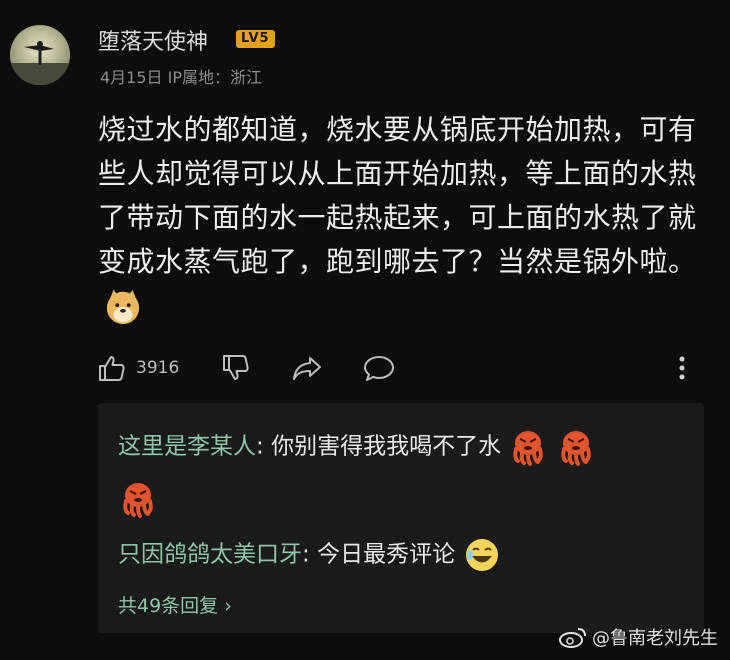 The image size is (730, 660). I want to click on share-icon, so click(307, 368).